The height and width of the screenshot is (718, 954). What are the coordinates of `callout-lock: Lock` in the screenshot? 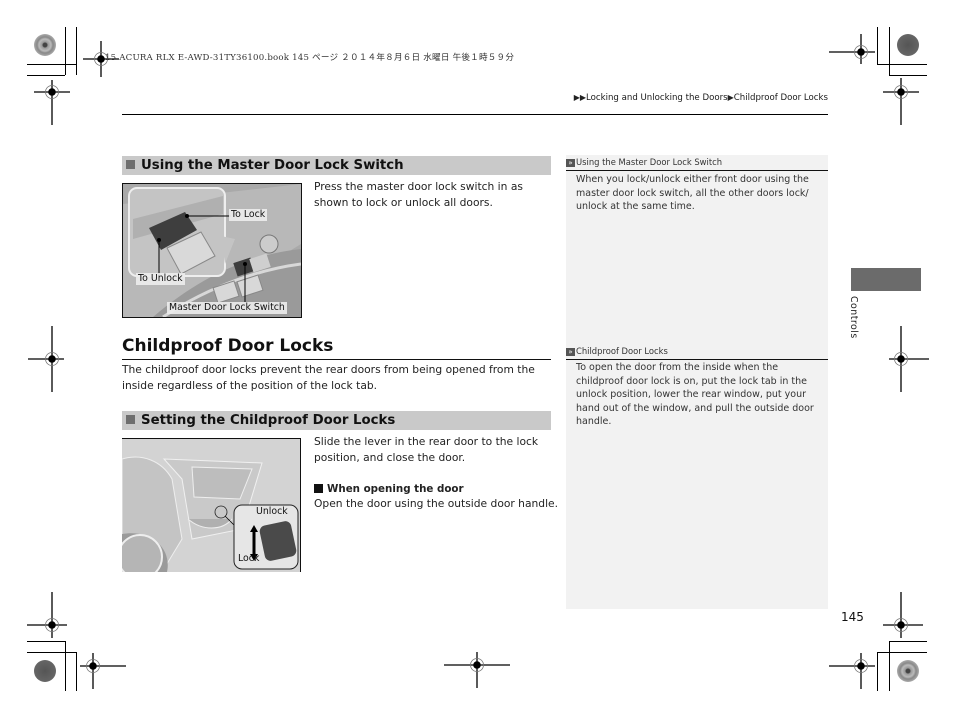 It's located at (249, 558).